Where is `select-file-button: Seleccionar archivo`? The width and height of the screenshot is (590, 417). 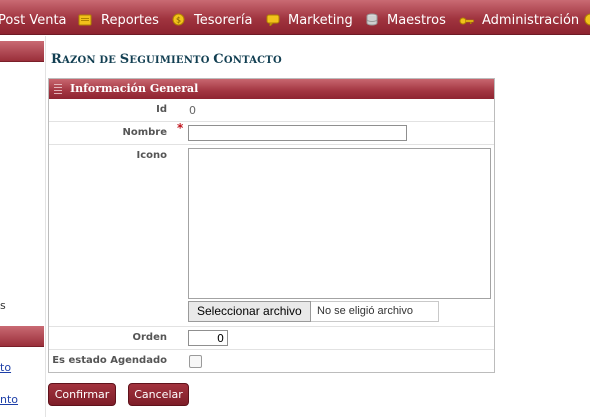 select-file-button: Seleccionar archivo is located at coordinates (249, 311).